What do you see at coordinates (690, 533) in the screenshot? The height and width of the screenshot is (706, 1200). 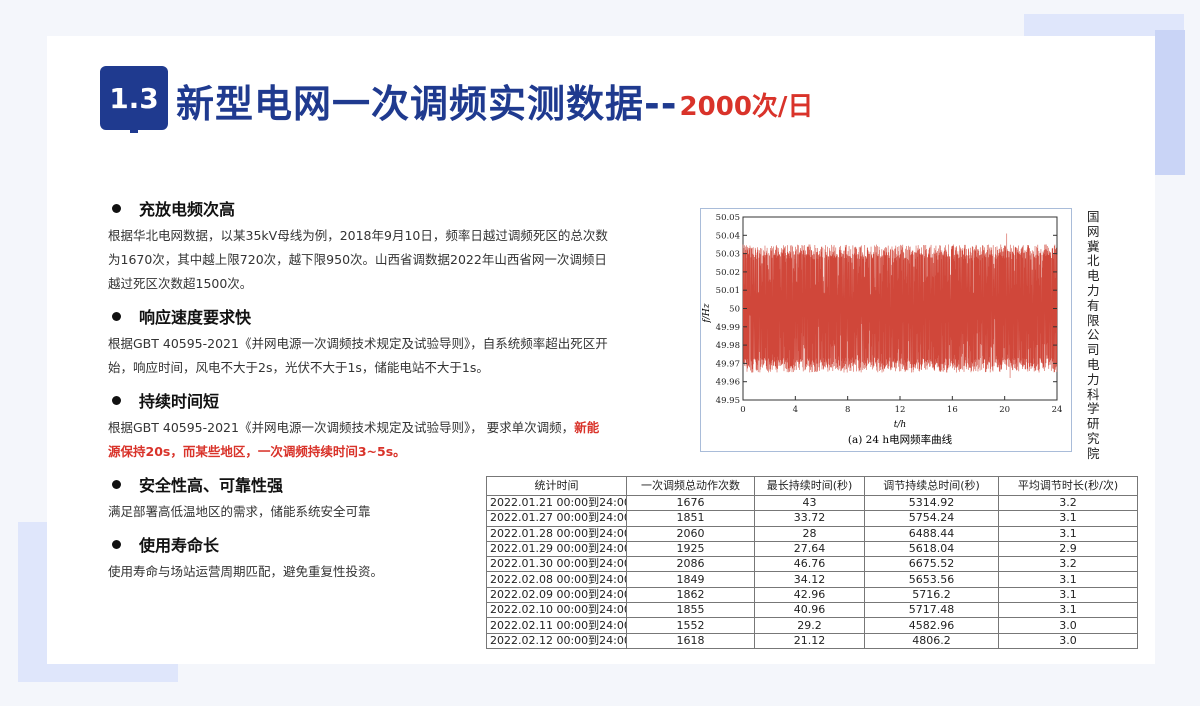 I see `table-cell: 2060` at bounding box center [690, 533].